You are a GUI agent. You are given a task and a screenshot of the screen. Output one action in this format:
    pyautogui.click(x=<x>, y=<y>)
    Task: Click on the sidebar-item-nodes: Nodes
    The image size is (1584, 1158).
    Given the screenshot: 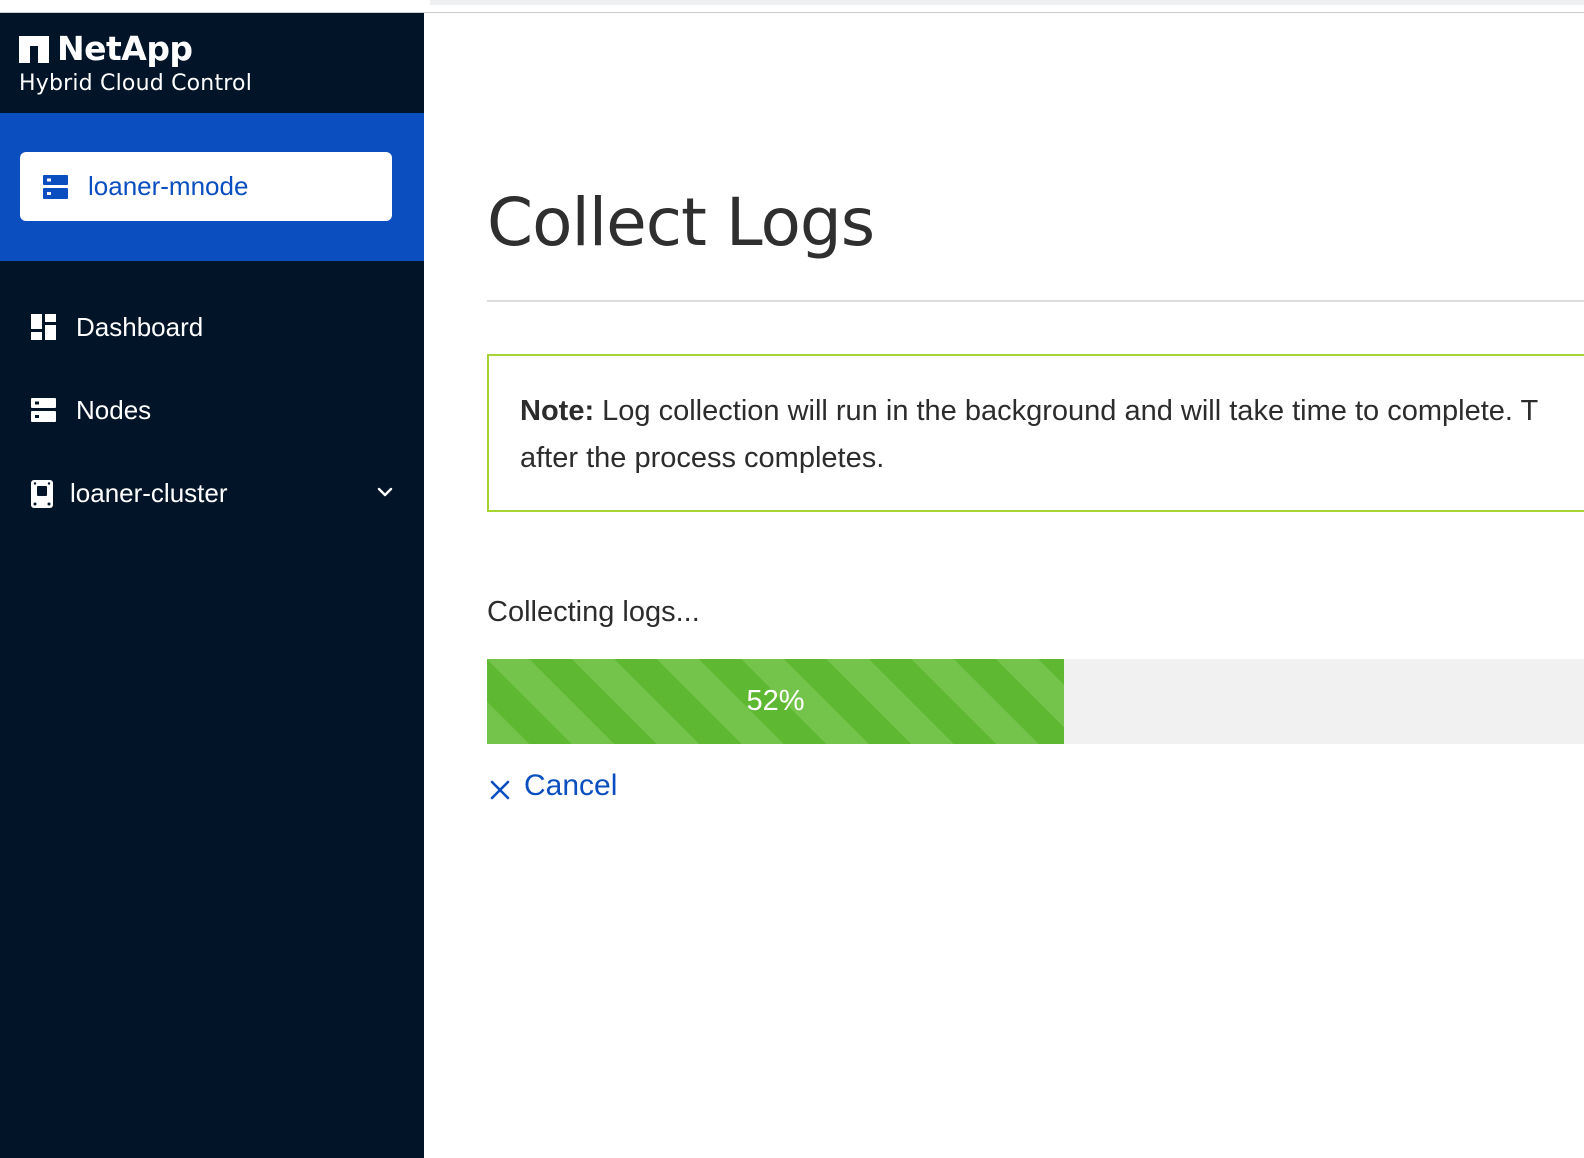 What is the action you would take?
    pyautogui.click(x=212, y=410)
    